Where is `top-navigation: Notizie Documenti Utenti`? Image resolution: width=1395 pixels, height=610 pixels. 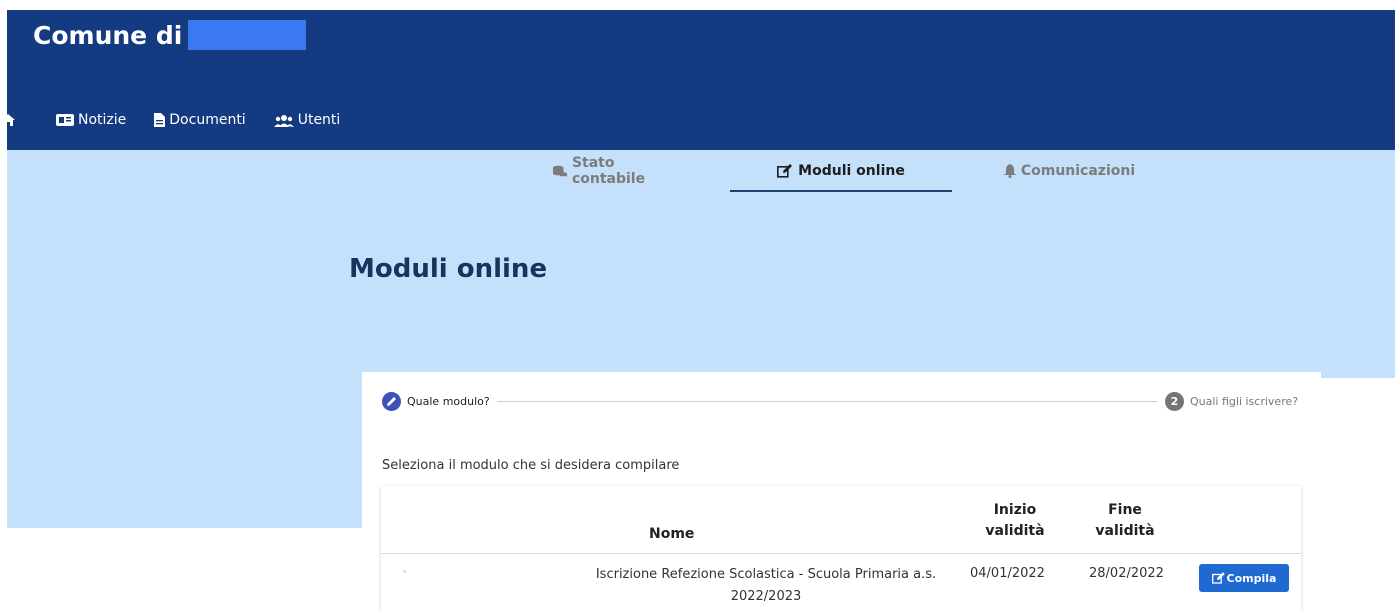 top-navigation: Notizie Documenti Utenti is located at coordinates (184, 120).